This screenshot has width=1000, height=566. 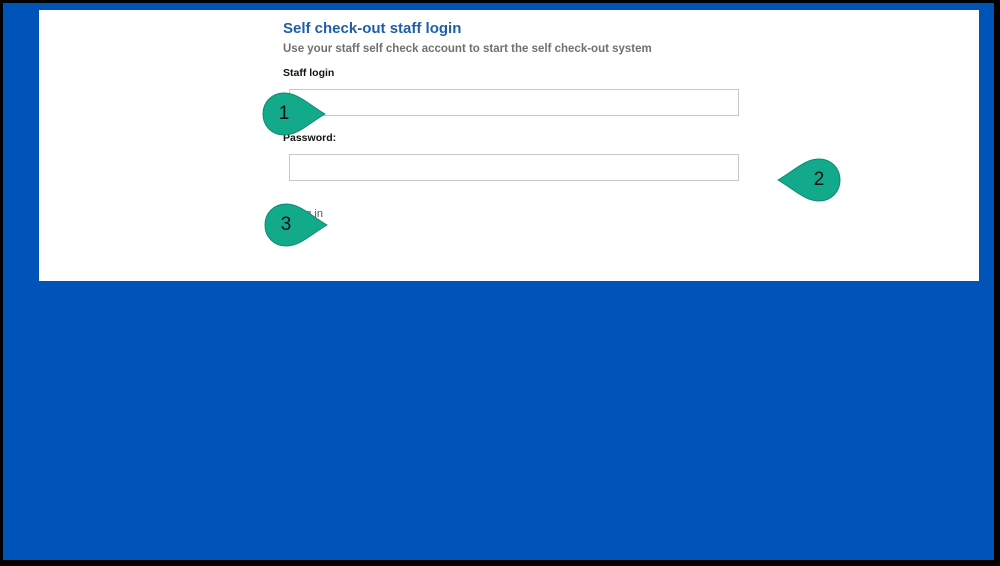 I want to click on callout-number-1: 1, so click(x=284, y=113).